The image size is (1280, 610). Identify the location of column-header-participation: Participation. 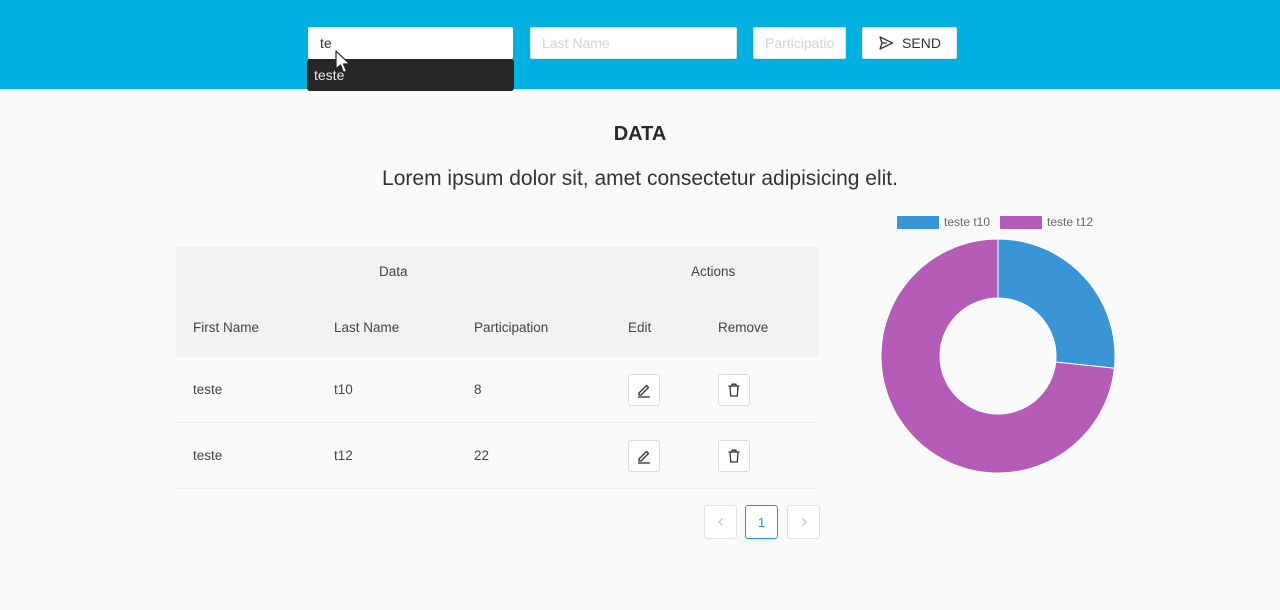
(511, 327).